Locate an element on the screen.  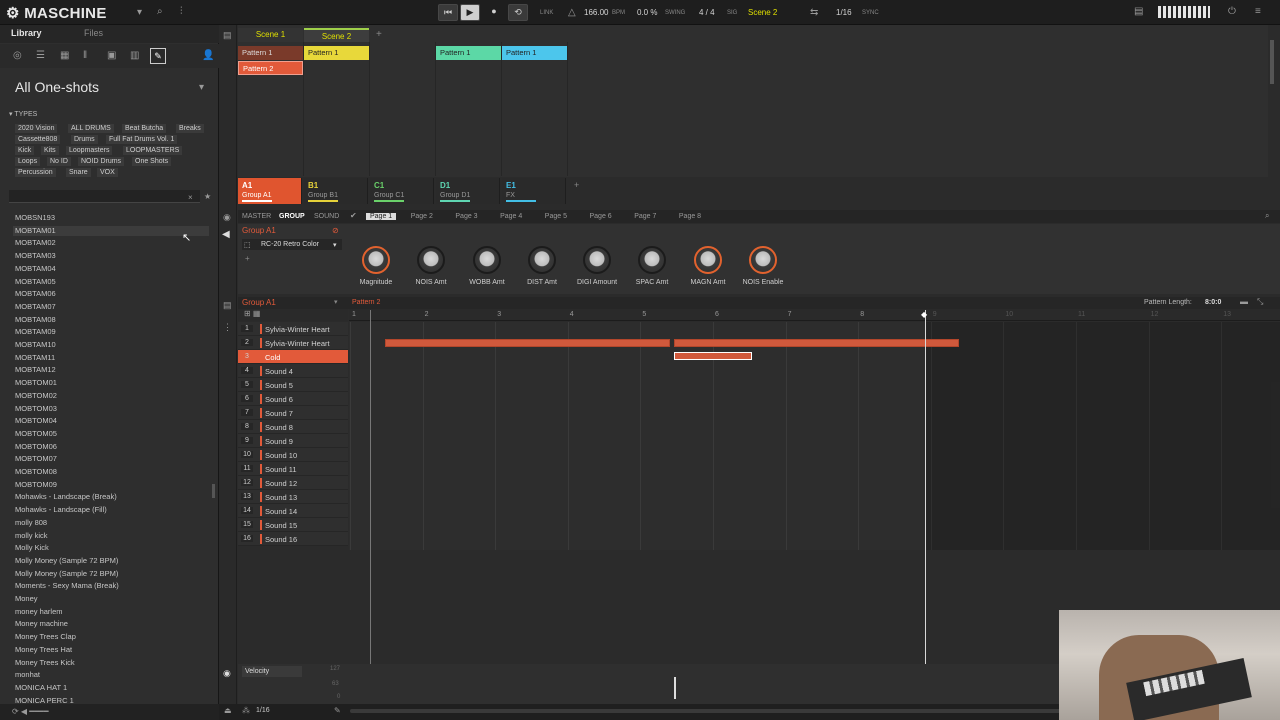
app-logo: ⚙ MASCHINE is located at coordinates (56, 13).